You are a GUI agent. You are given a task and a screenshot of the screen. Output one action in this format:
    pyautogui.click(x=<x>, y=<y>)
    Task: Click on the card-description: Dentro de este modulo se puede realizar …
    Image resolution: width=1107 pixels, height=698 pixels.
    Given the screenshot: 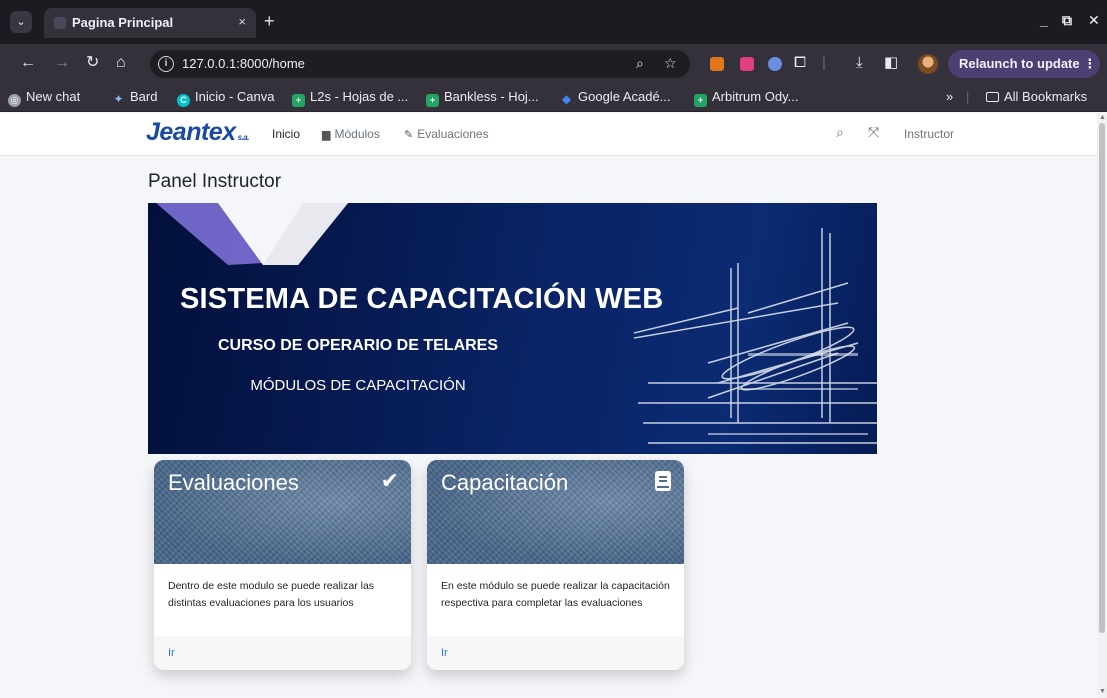 What is the action you would take?
    pyautogui.click(x=271, y=594)
    